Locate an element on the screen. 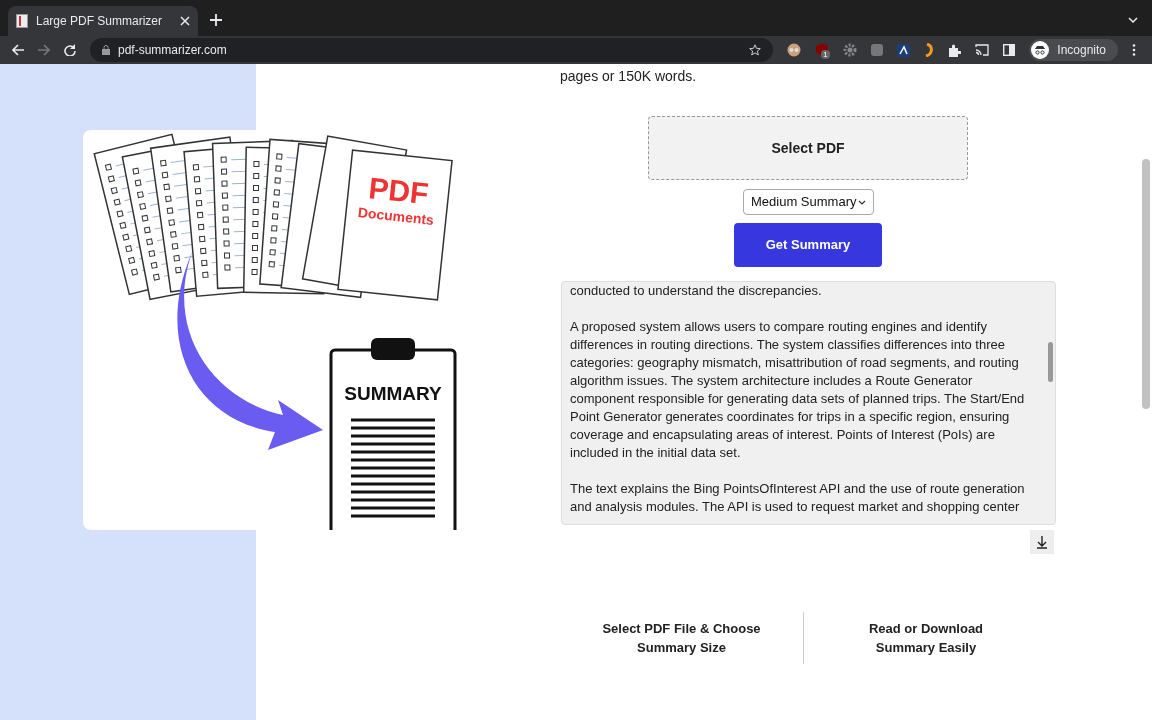  puzzle-icon is located at coordinates (955, 50).